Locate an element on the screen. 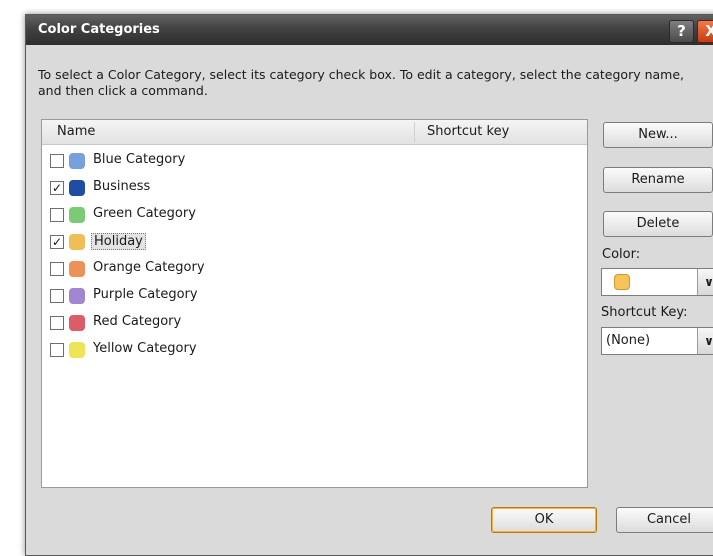 Image resolution: width=713 pixels, height=556 pixels. list-item: Blue Category is located at coordinates (248, 161).